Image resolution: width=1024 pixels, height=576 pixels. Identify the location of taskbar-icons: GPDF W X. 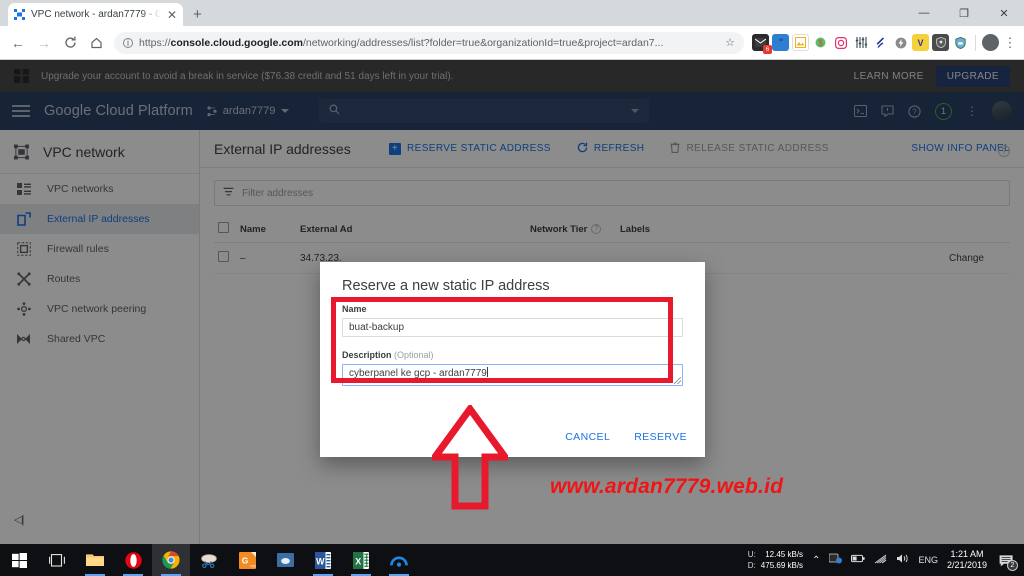
(209, 560).